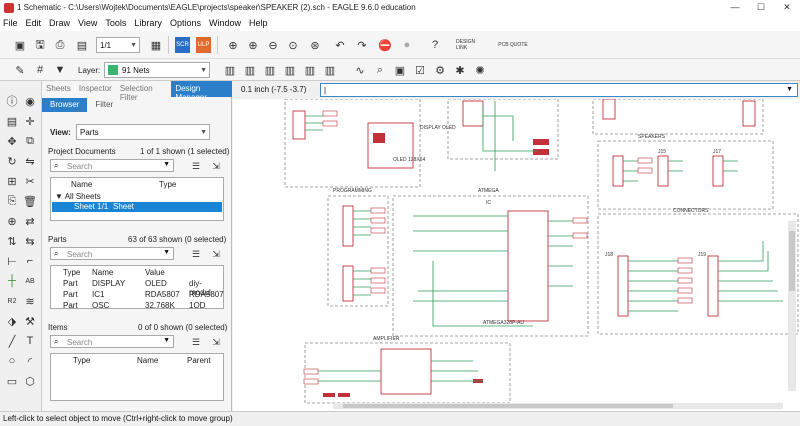 The height and width of the screenshot is (426, 800). Describe the element at coordinates (12, 341) in the screenshot. I see `wire-tool-icon: ╱` at that location.